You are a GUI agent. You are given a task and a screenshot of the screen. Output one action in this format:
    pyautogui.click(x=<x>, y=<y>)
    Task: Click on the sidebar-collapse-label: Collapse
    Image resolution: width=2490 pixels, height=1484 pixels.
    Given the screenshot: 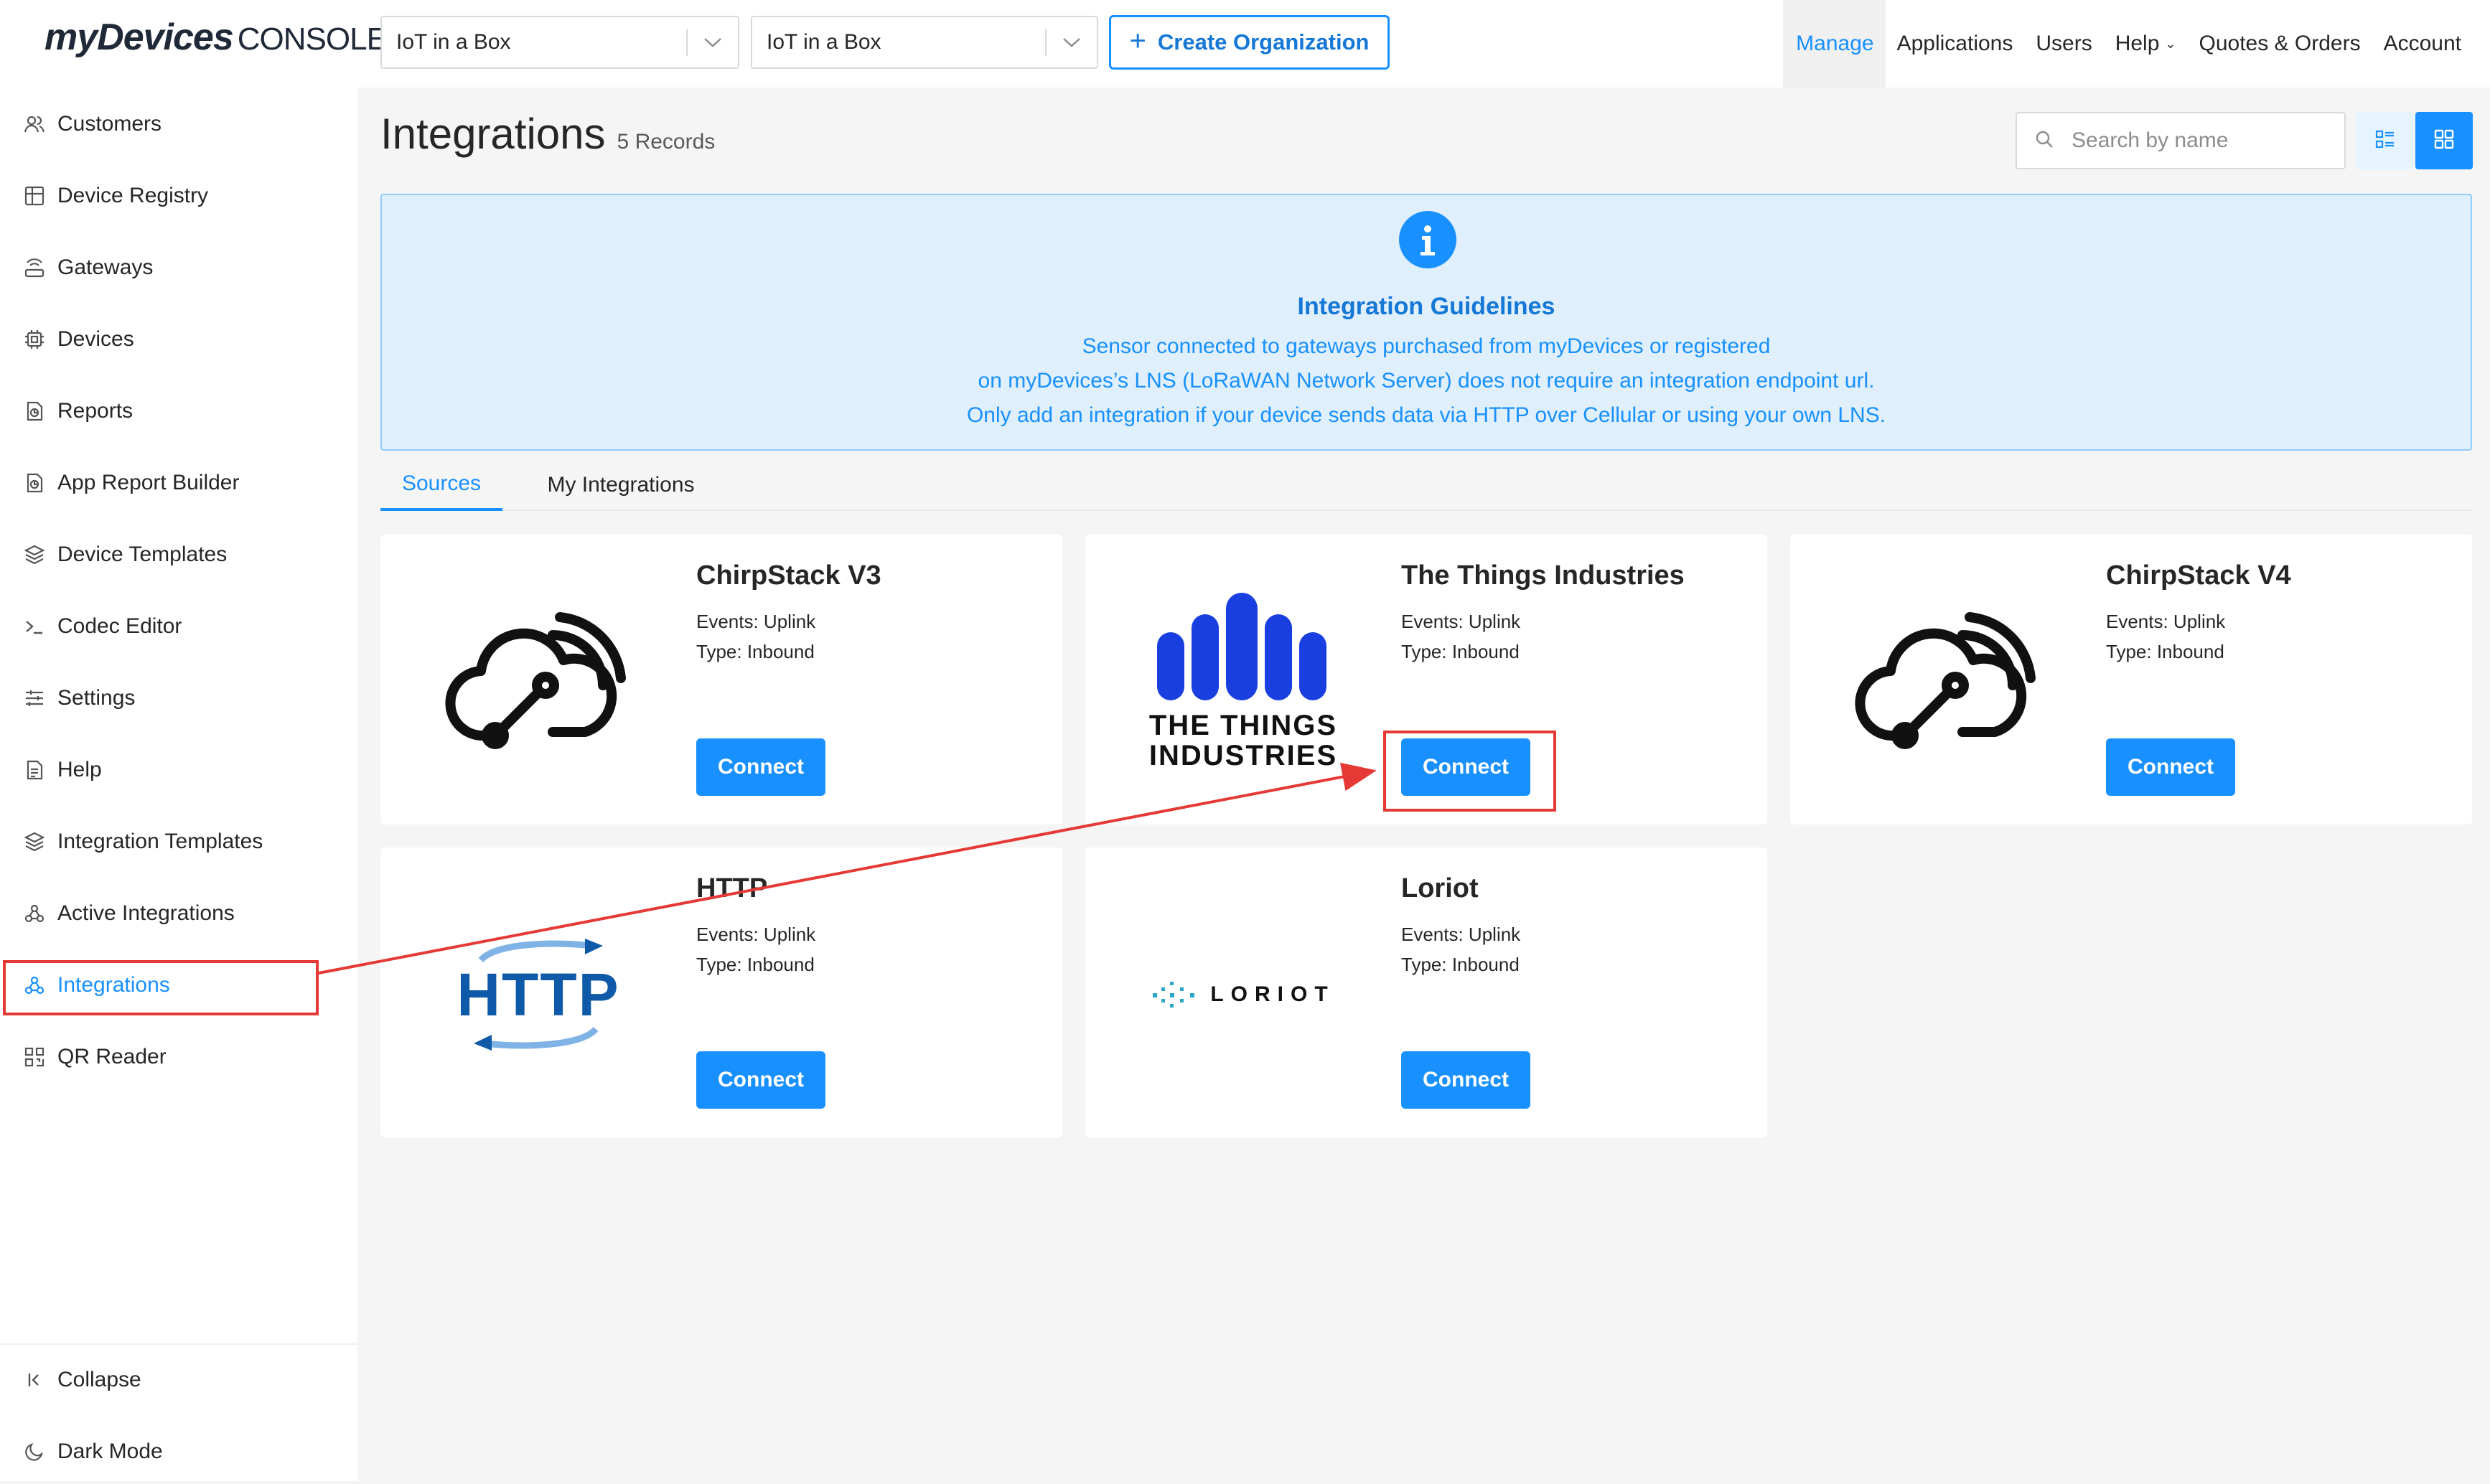 What is the action you would take?
    pyautogui.click(x=99, y=1379)
    